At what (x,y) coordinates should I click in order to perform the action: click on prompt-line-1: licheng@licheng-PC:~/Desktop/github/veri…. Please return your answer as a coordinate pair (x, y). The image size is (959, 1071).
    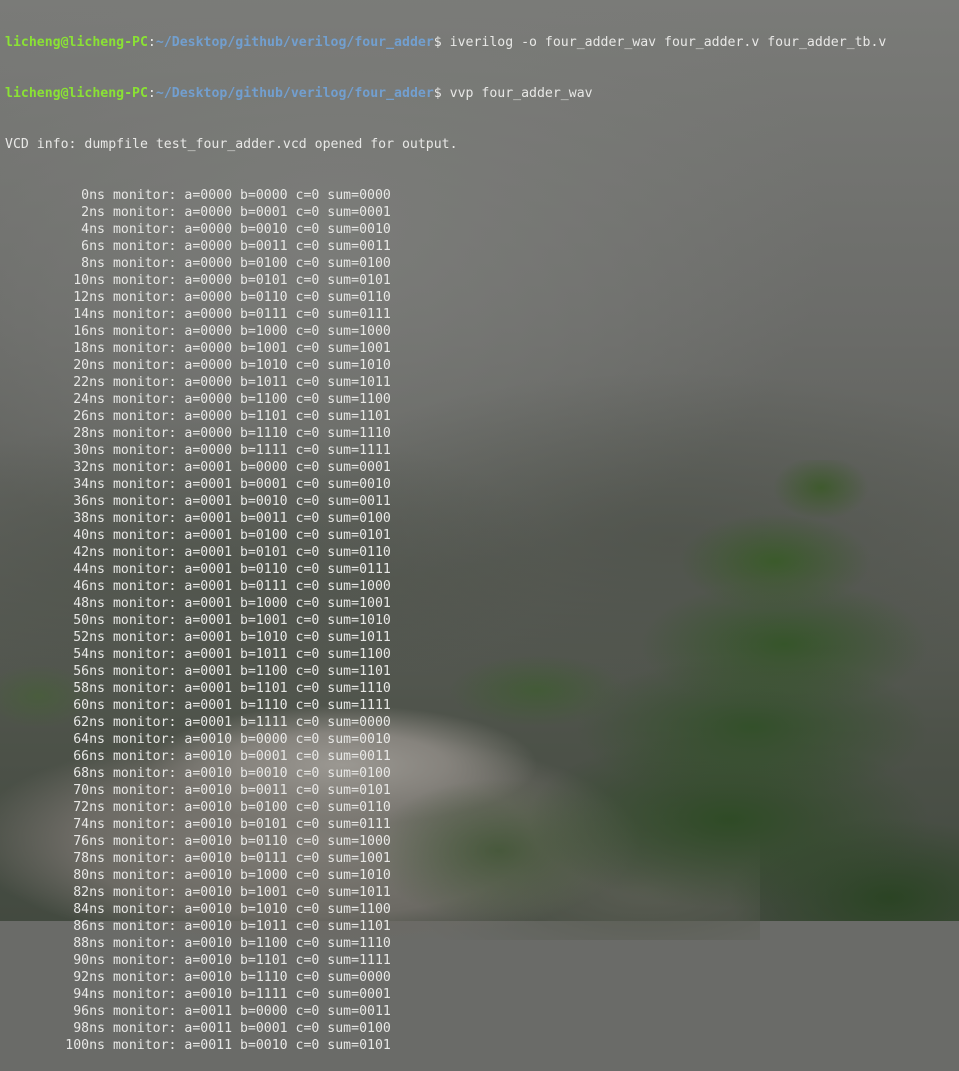
    Looking at the image, I should click on (482, 42).